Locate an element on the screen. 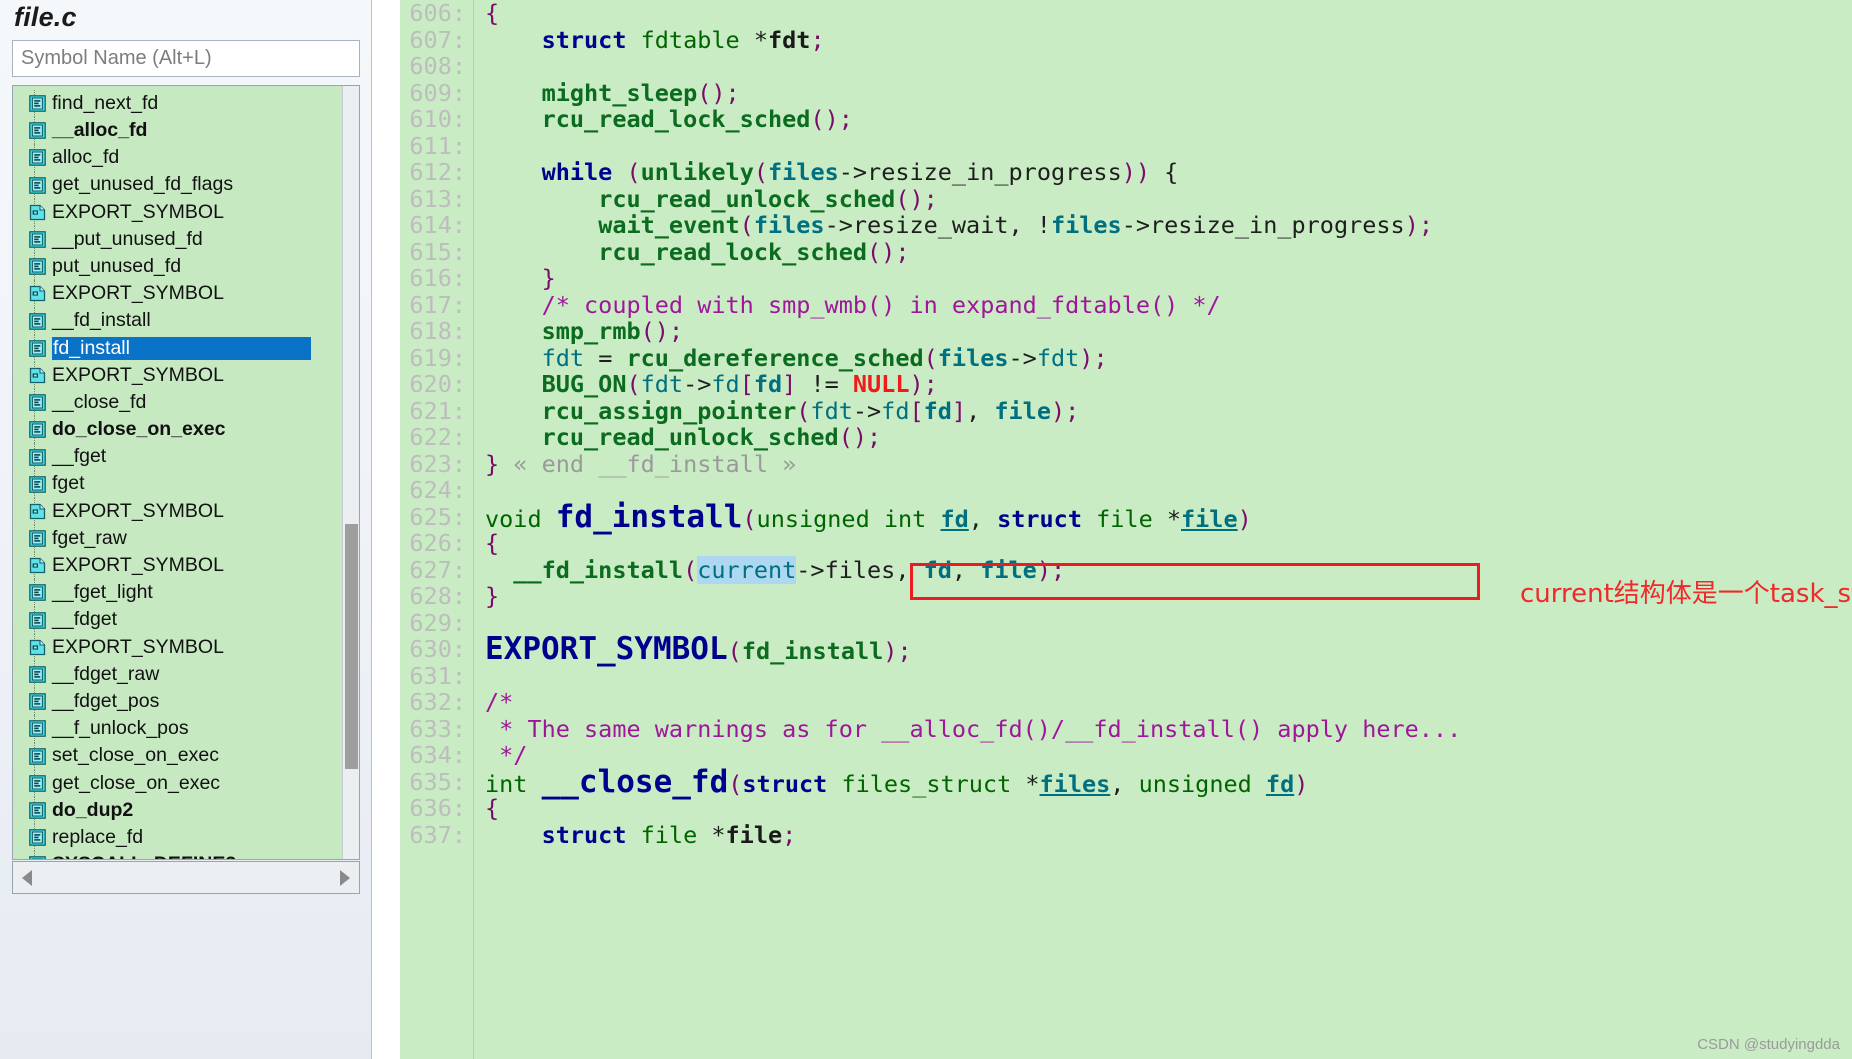 This screenshot has width=1852, height=1059. code-line: 609: might_sleep(); is located at coordinates (1126, 93).